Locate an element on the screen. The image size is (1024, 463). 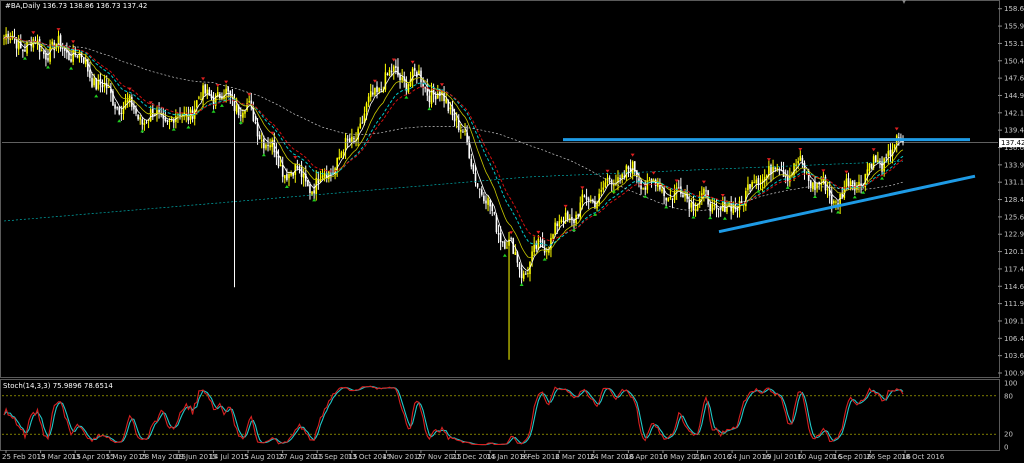
y-axis-tick-label: 131.15 is located at coordinates (1014, 183).